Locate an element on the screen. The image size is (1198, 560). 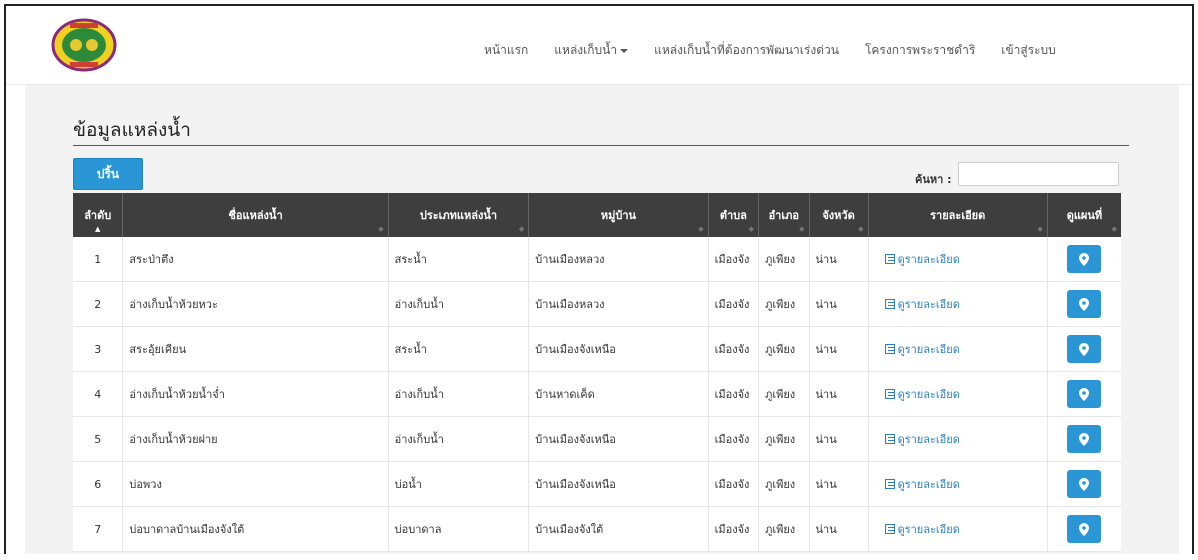
col-header-map-label: ดูแผนที่ is located at coordinates (1084, 215).